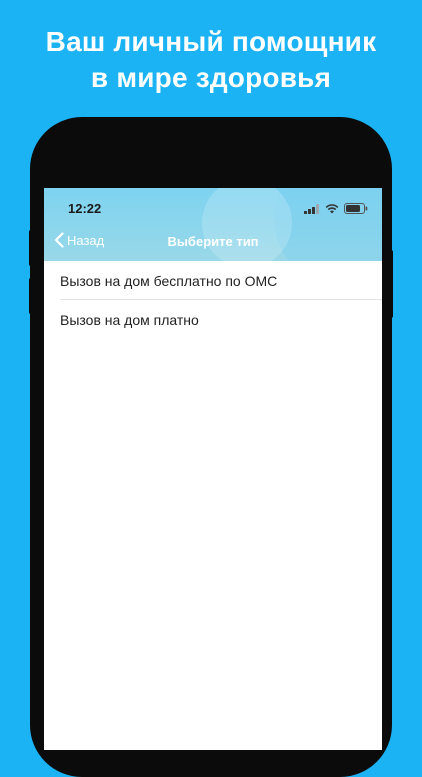 The height and width of the screenshot is (777, 422). What do you see at coordinates (332, 208) in the screenshot?
I see `wifi-icon` at bounding box center [332, 208].